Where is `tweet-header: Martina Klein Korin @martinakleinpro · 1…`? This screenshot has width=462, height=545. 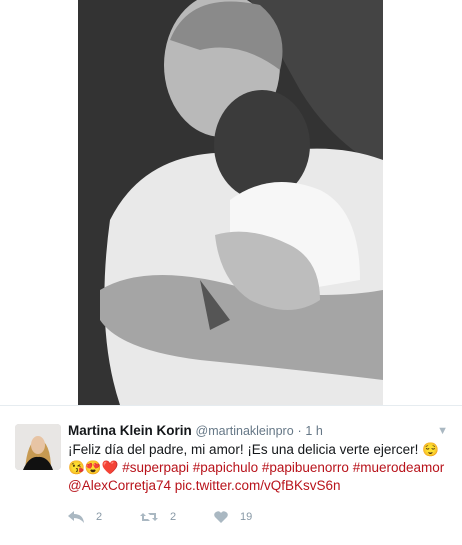
tweet-header: Martina Klein Korin @martinakleinpro · 1… is located at coordinates (250, 430).